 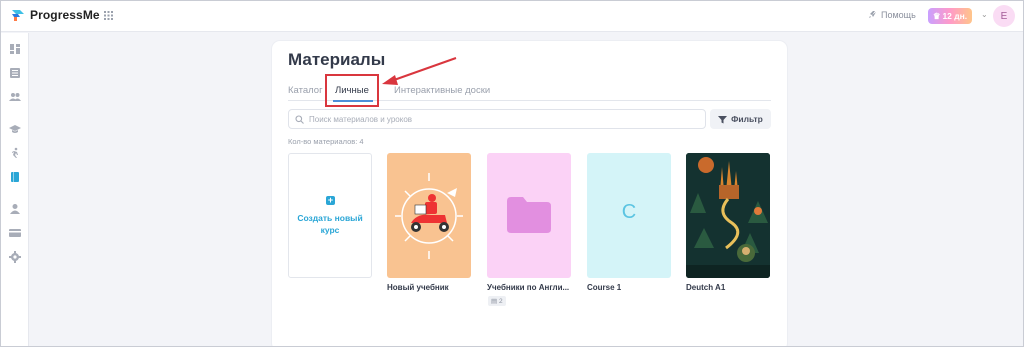 I want to click on material-title: Новый учебник, so click(x=430, y=287).